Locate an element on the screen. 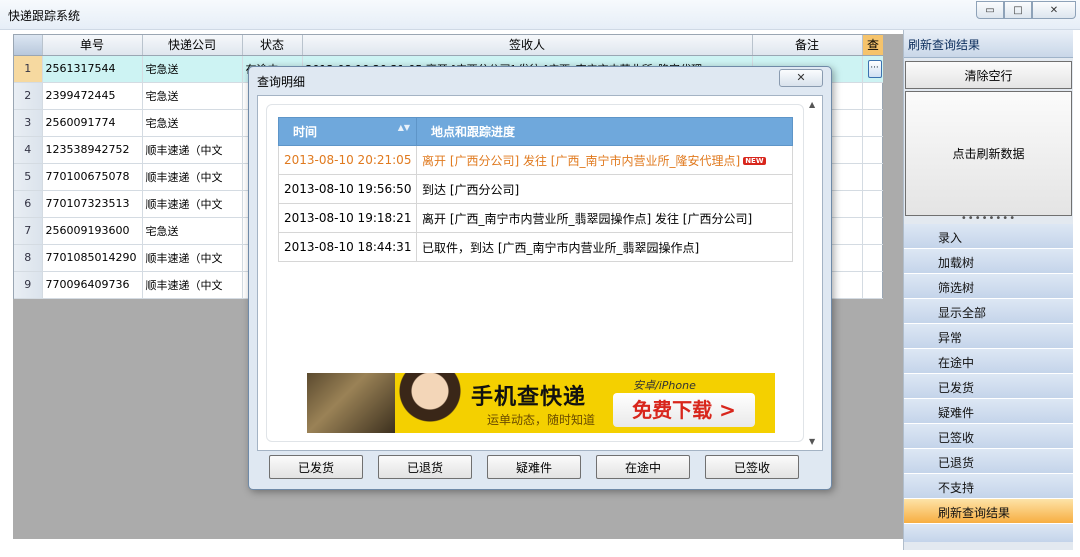 The height and width of the screenshot is (557, 1080). nav-item-problem: 疑难件 is located at coordinates (988, 411).